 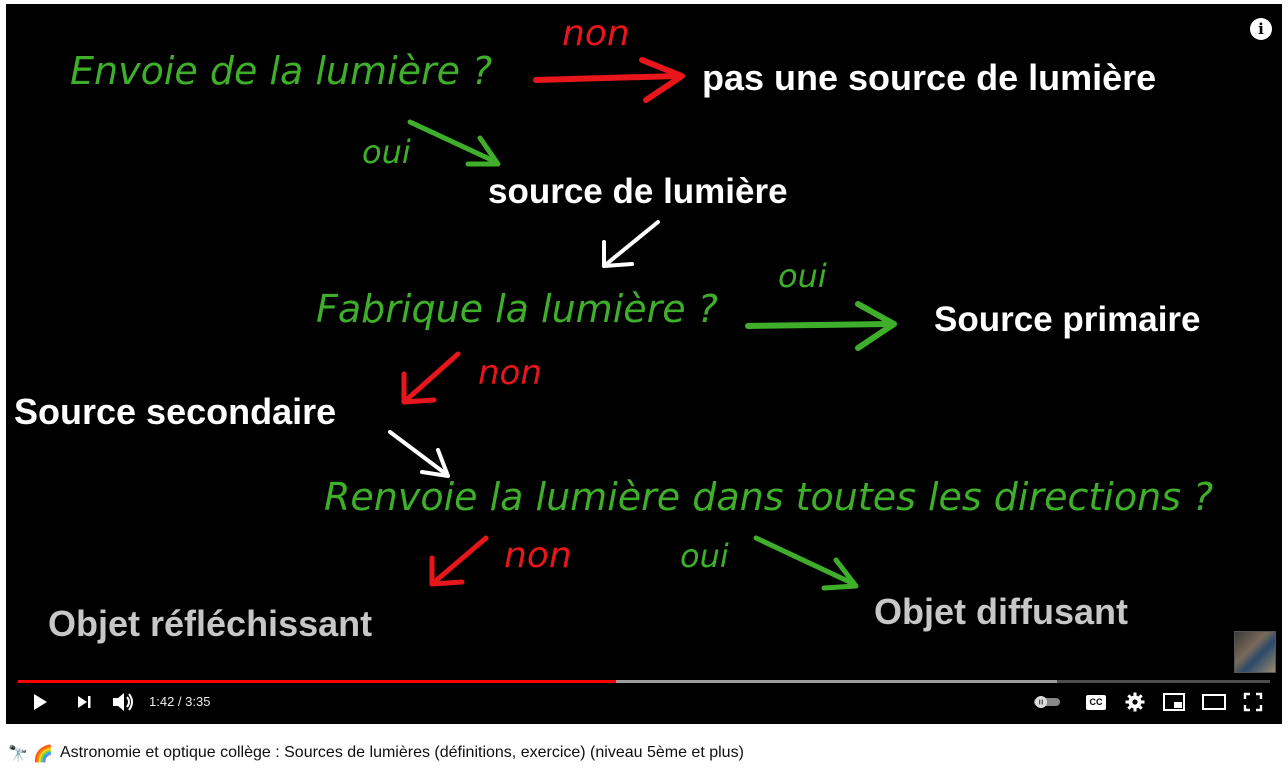 I want to click on play-icon, so click(x=40, y=702).